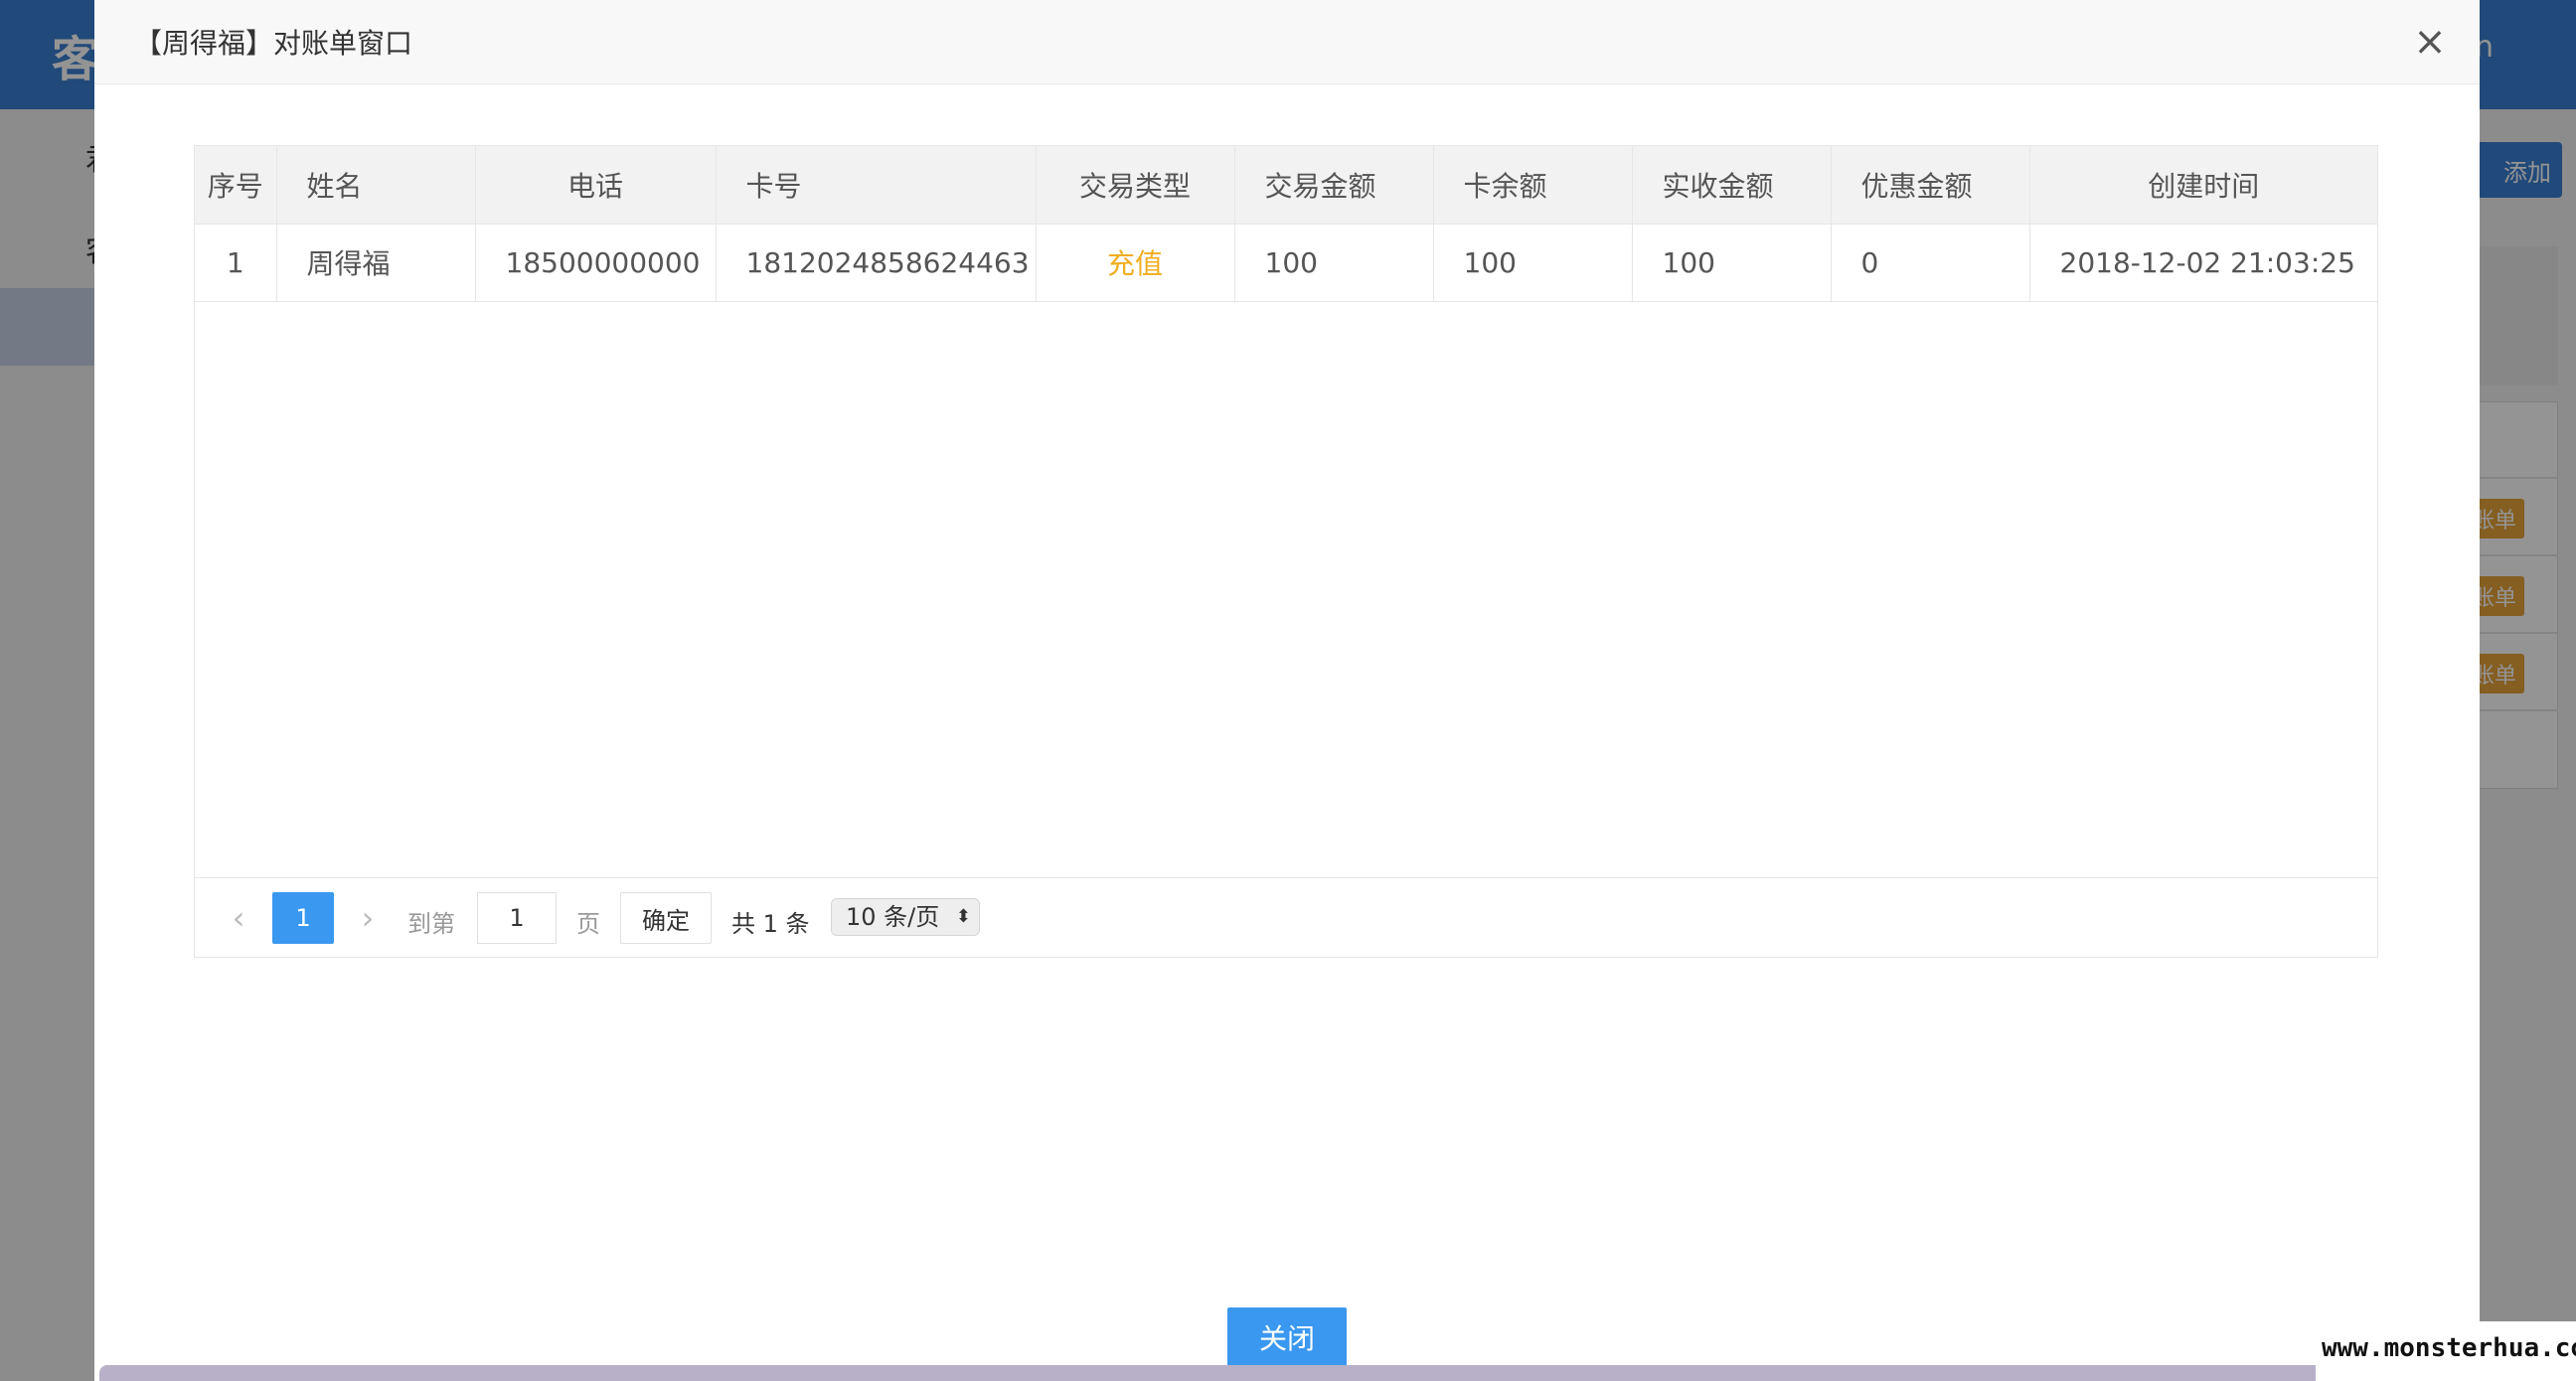 The image size is (2576, 1381). What do you see at coordinates (596, 185) in the screenshot?
I see `col-header-phone: 电话` at bounding box center [596, 185].